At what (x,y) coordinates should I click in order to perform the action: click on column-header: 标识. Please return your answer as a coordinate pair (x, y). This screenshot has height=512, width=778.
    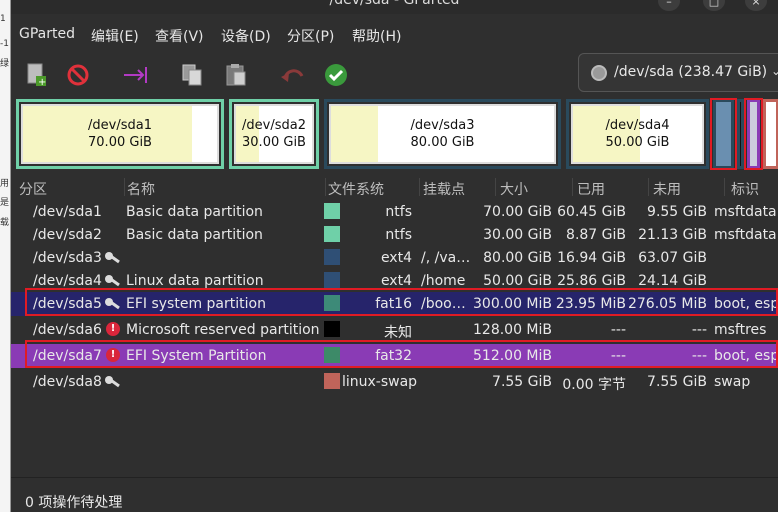
    Looking at the image, I should click on (745, 189).